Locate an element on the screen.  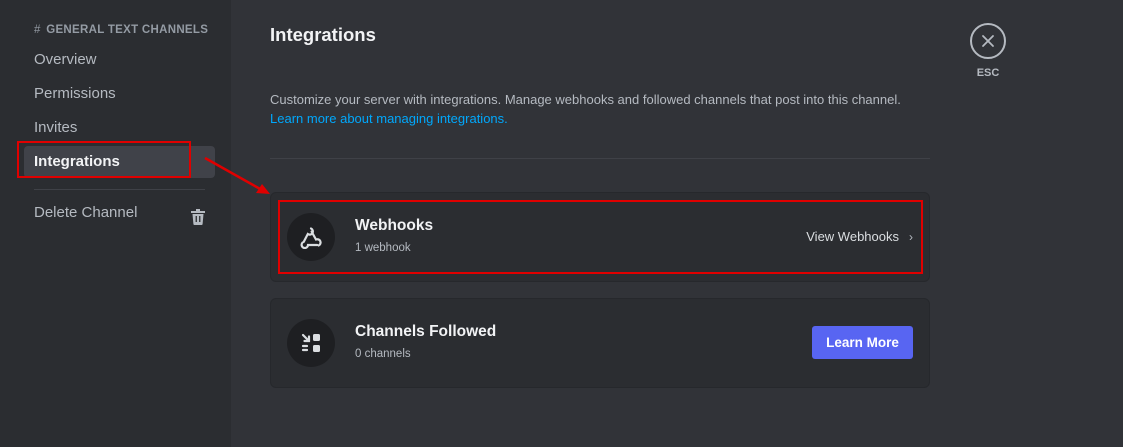
sidebar-divider is located at coordinates (119, 189).